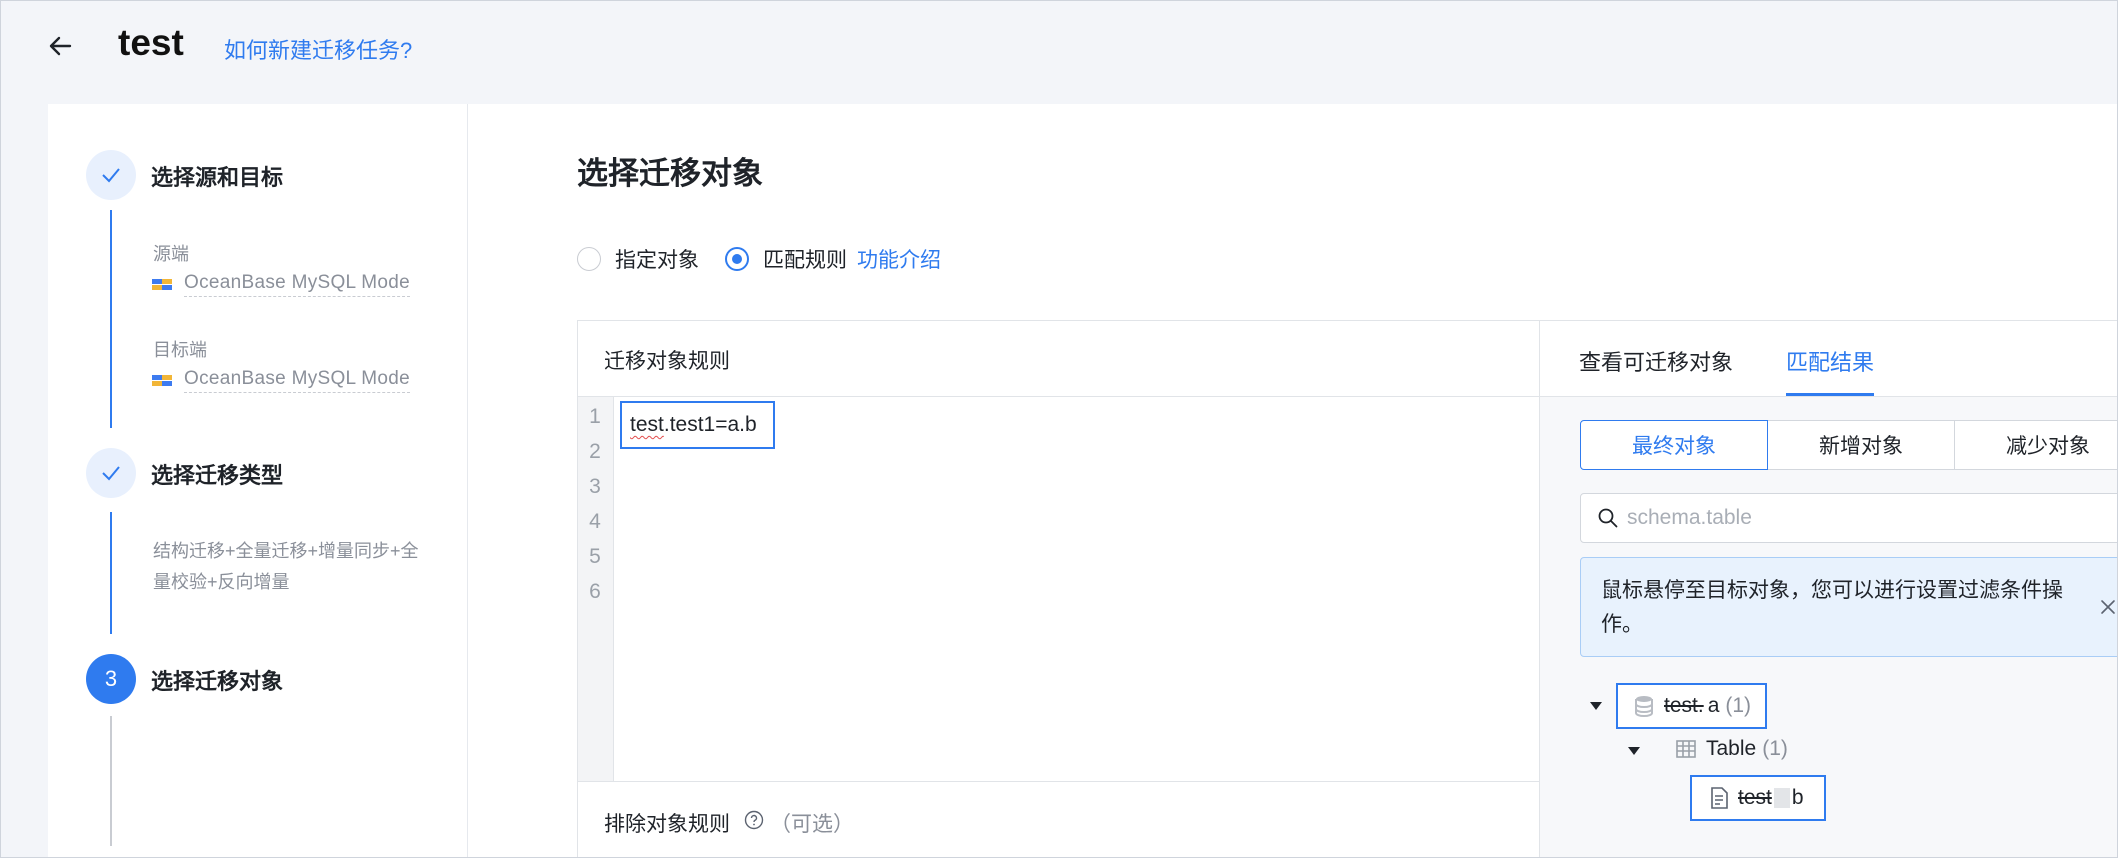 The image size is (2118, 858). I want to click on exclude-rules-row: 排除对象规则 （可选）, so click(1058, 819).